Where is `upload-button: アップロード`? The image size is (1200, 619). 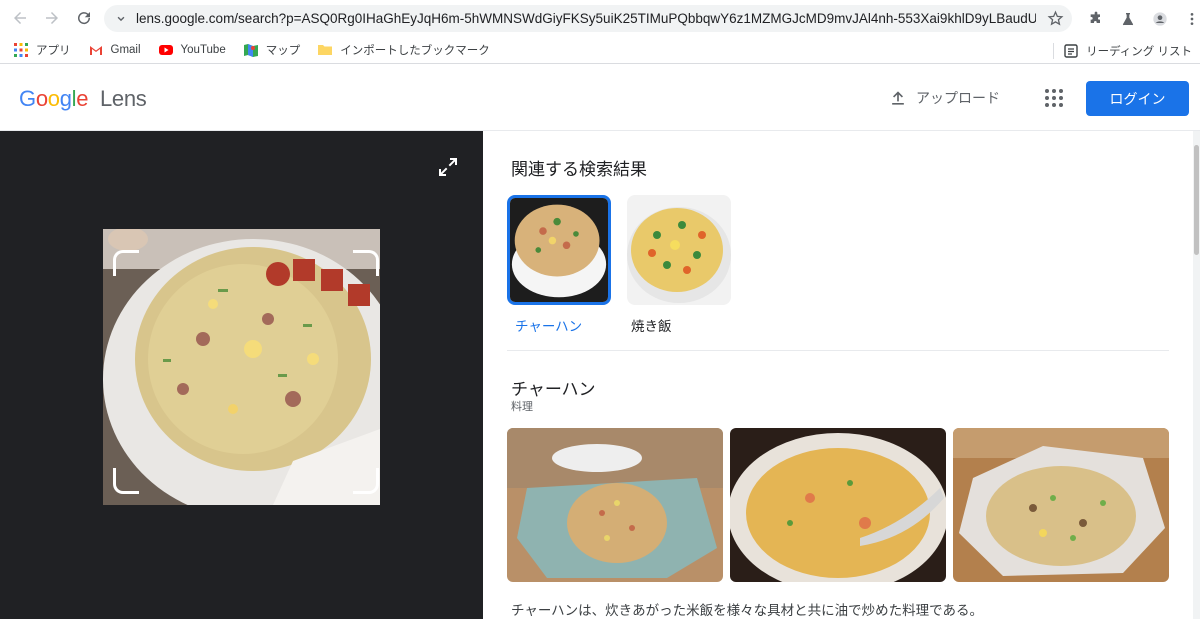 upload-button: アップロード is located at coordinates (944, 98).